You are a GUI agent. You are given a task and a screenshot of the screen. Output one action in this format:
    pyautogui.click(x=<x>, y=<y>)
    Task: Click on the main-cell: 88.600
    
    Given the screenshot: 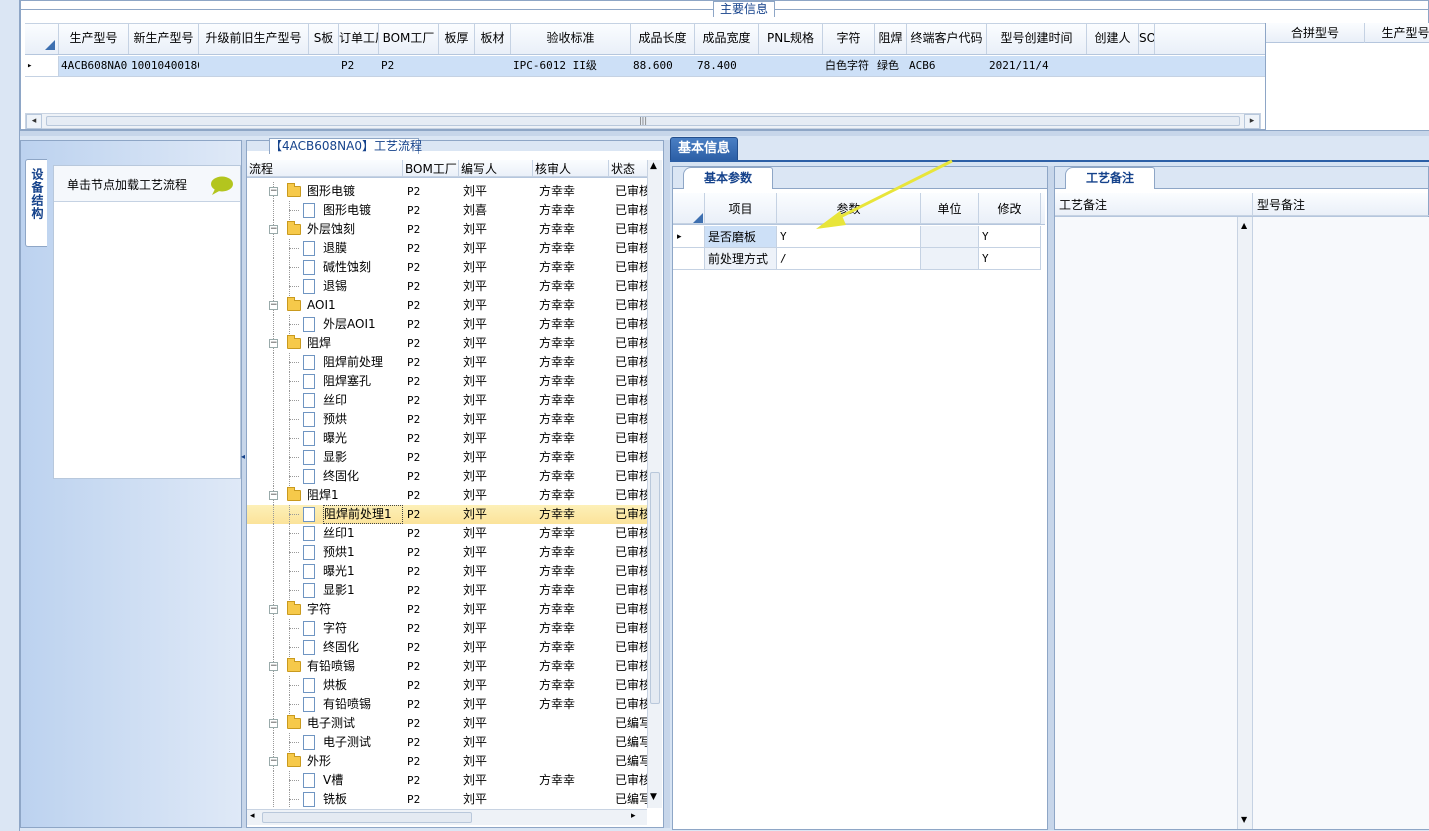 What is the action you would take?
    pyautogui.click(x=663, y=66)
    